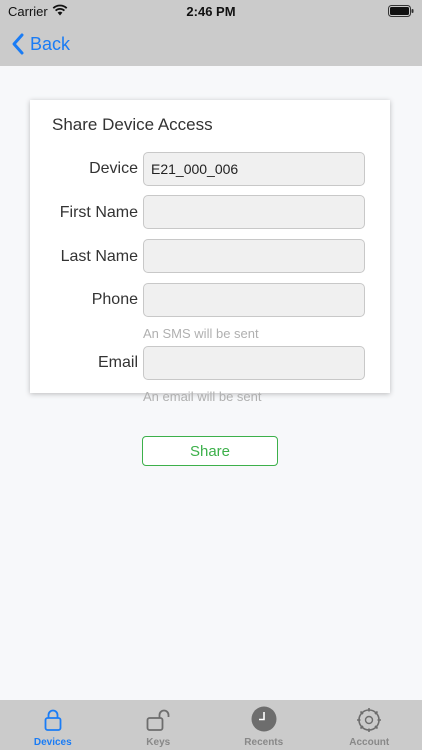  Describe the element at coordinates (158, 742) in the screenshot. I see `tab-label-keys: Keys` at that location.